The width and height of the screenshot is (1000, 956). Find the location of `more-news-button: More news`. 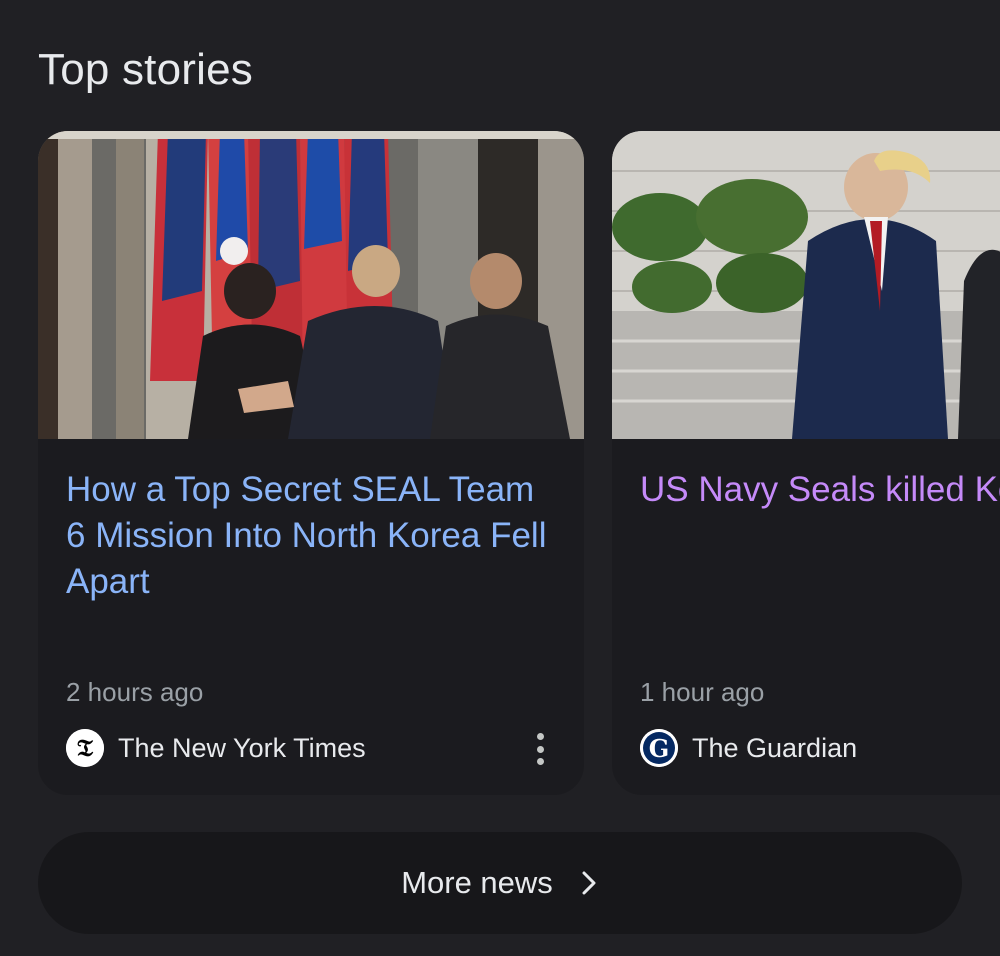

more-news-button: More news is located at coordinates (500, 883).